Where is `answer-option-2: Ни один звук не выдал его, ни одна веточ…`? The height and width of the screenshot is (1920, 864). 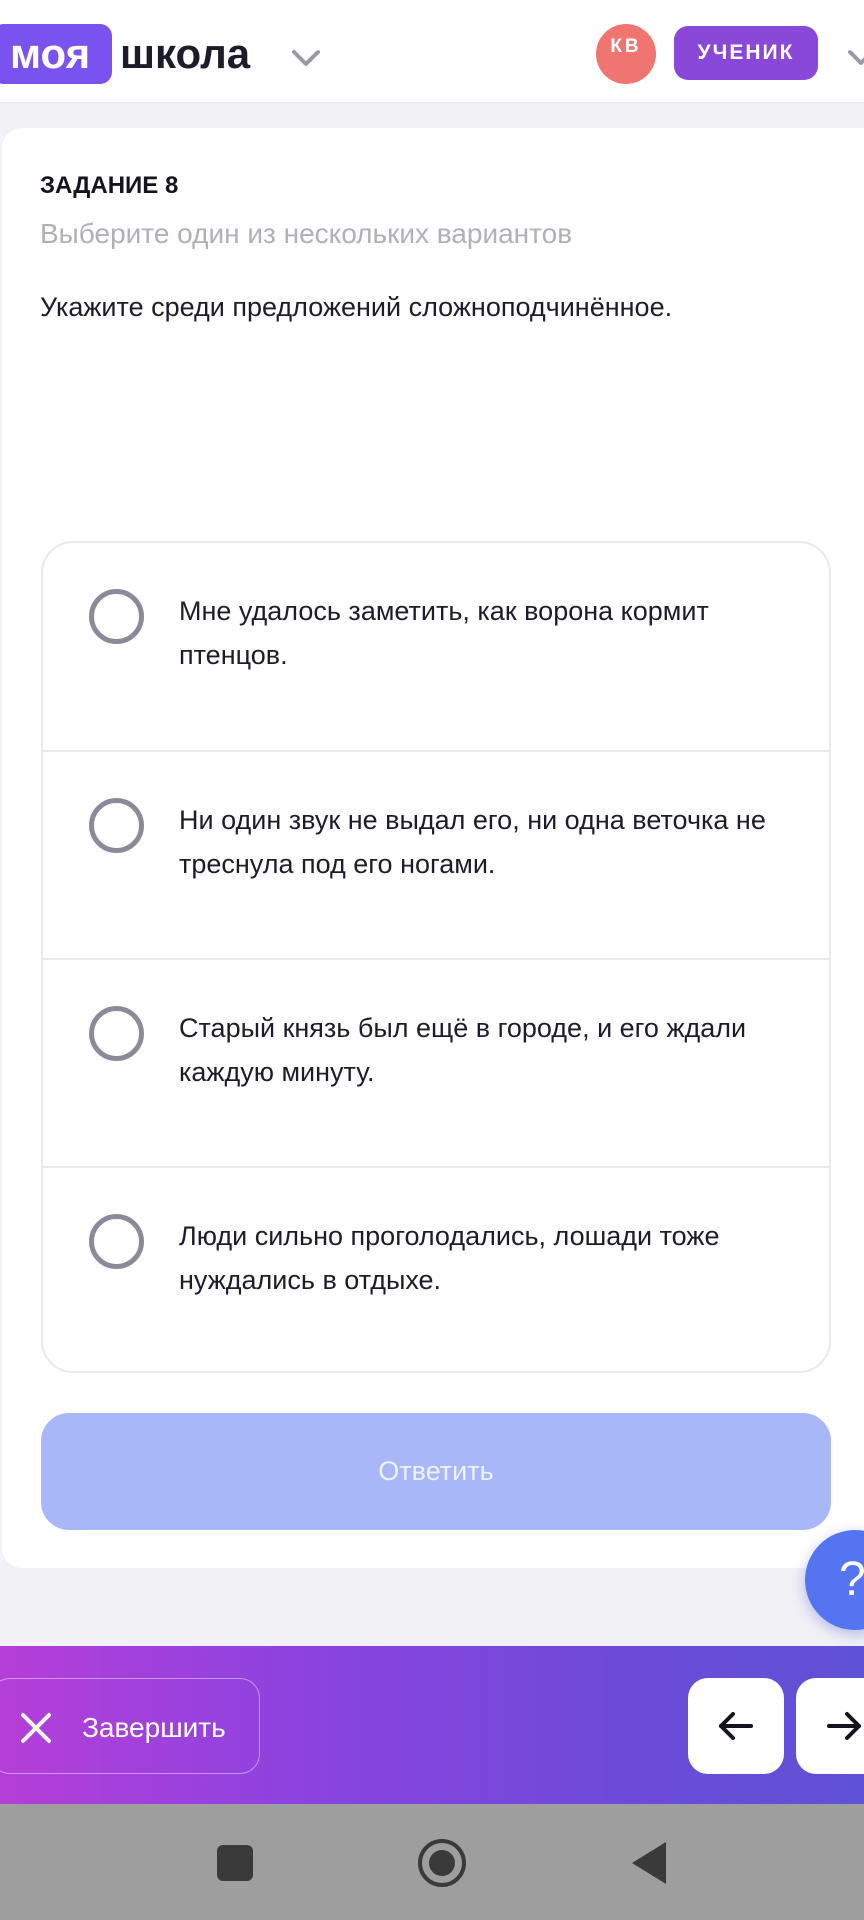
answer-option-2: Ни один звук не выдал его, ни одна веточ… is located at coordinates (436, 855).